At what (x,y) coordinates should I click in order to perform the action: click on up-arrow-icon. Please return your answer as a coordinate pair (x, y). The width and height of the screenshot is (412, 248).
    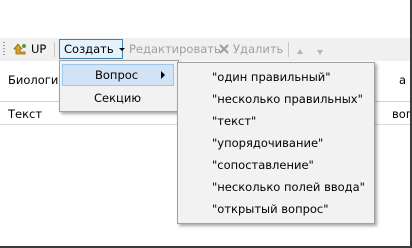
    Looking at the image, I should click on (20, 49).